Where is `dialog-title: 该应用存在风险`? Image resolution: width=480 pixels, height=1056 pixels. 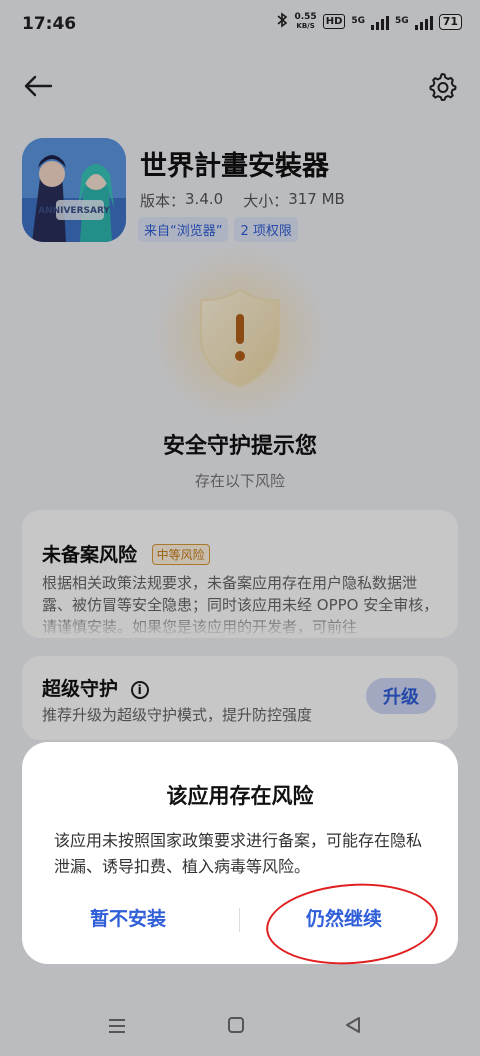 dialog-title: 该应用存在风险 is located at coordinates (240, 796).